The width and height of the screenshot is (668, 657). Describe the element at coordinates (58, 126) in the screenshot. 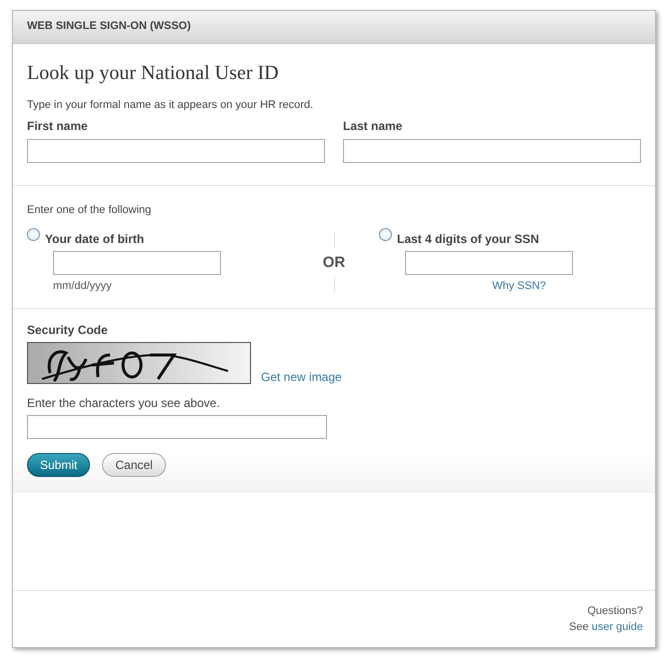

I see `field-label: First name` at that location.